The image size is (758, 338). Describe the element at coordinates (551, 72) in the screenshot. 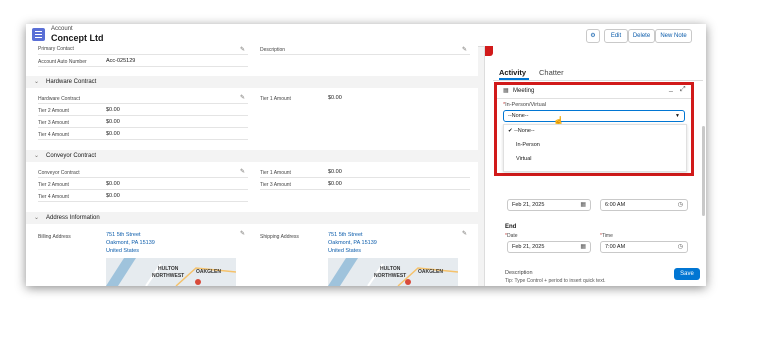

I see `tab-chatter: Chatter` at that location.